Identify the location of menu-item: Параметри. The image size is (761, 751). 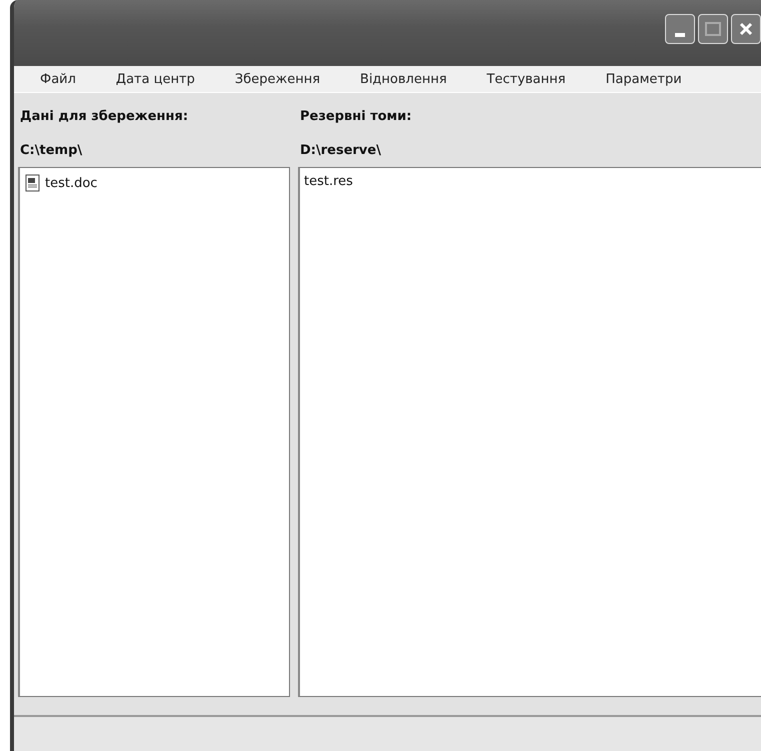
(652, 79).